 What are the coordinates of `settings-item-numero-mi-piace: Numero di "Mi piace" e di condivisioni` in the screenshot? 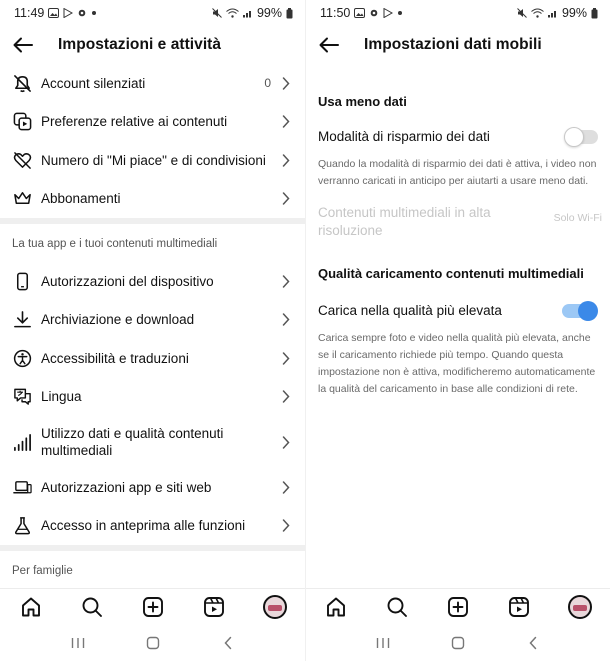 It's located at (152, 160).